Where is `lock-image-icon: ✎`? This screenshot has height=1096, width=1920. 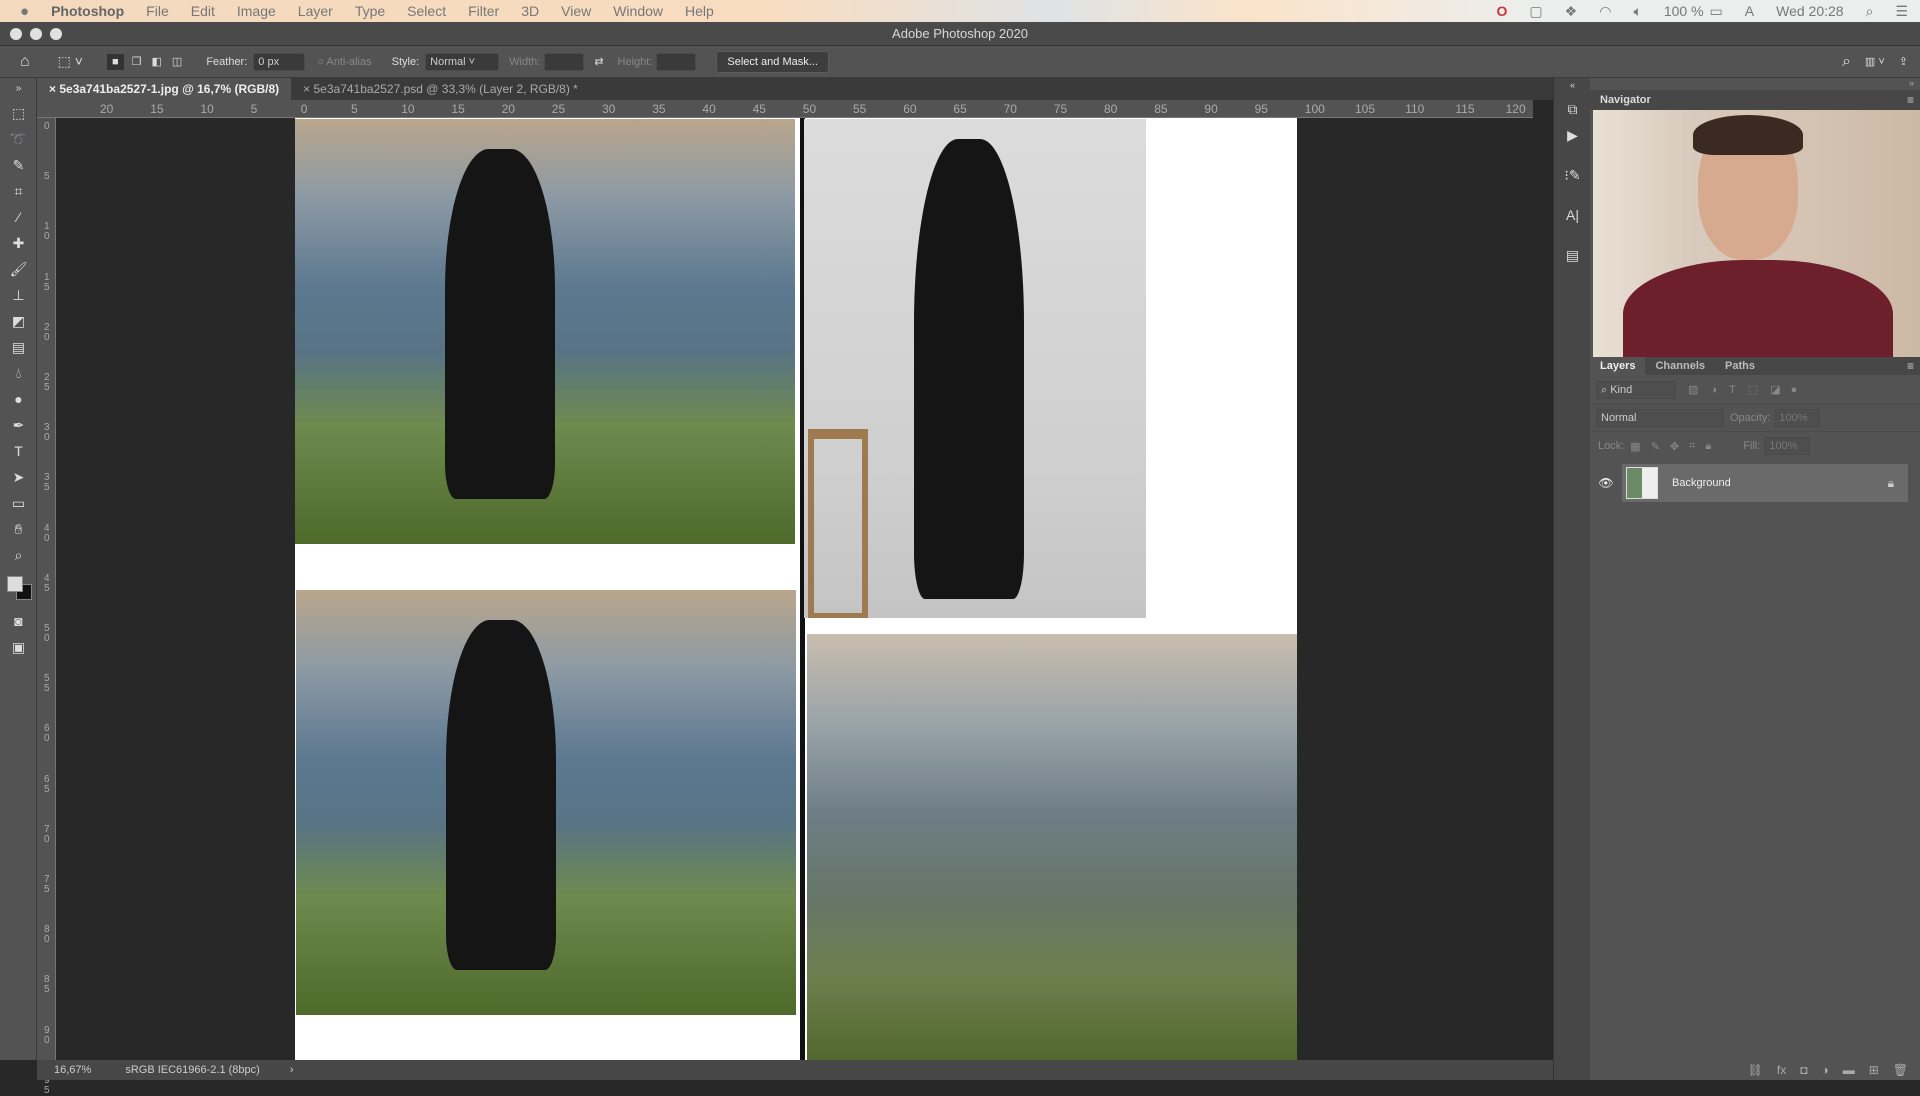
lock-image-icon: ✎ is located at coordinates (1655, 446).